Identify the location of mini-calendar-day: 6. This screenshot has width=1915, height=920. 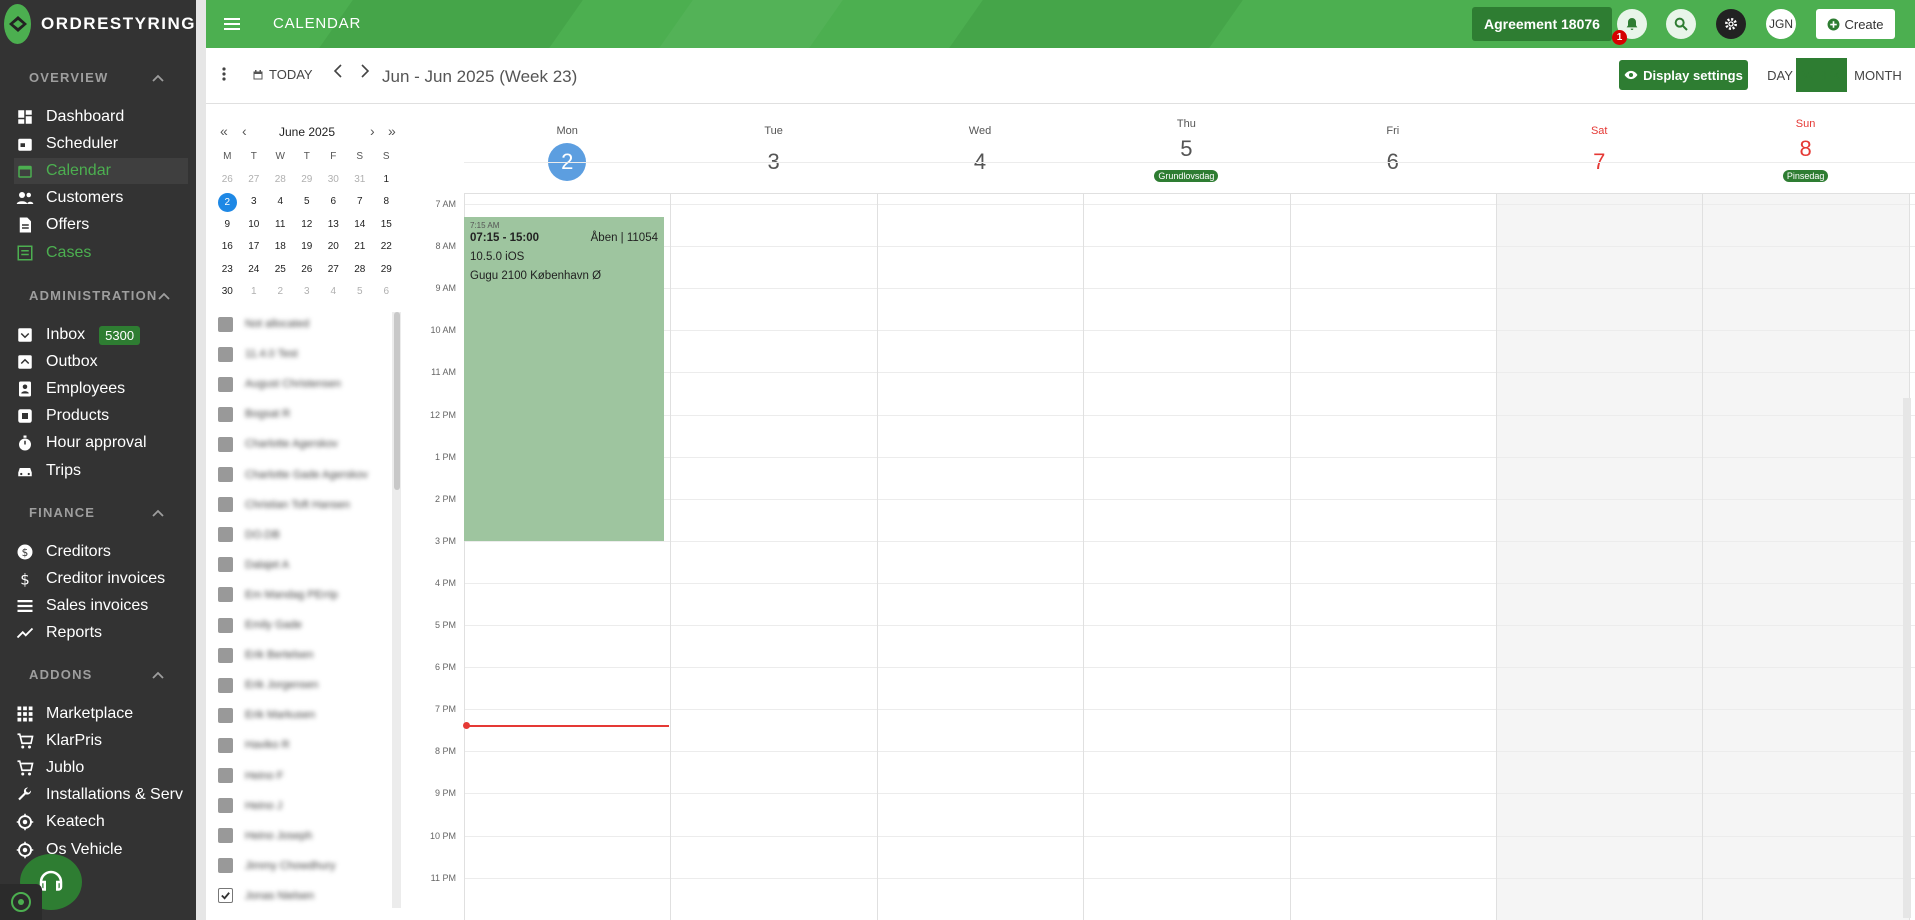
(333, 202).